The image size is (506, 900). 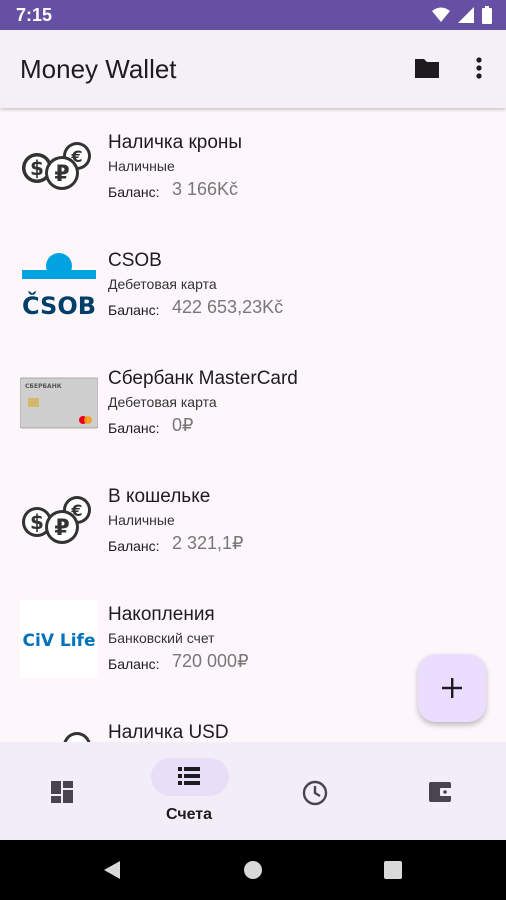 I want to click on nav-item-wallet, so click(x=441, y=791).